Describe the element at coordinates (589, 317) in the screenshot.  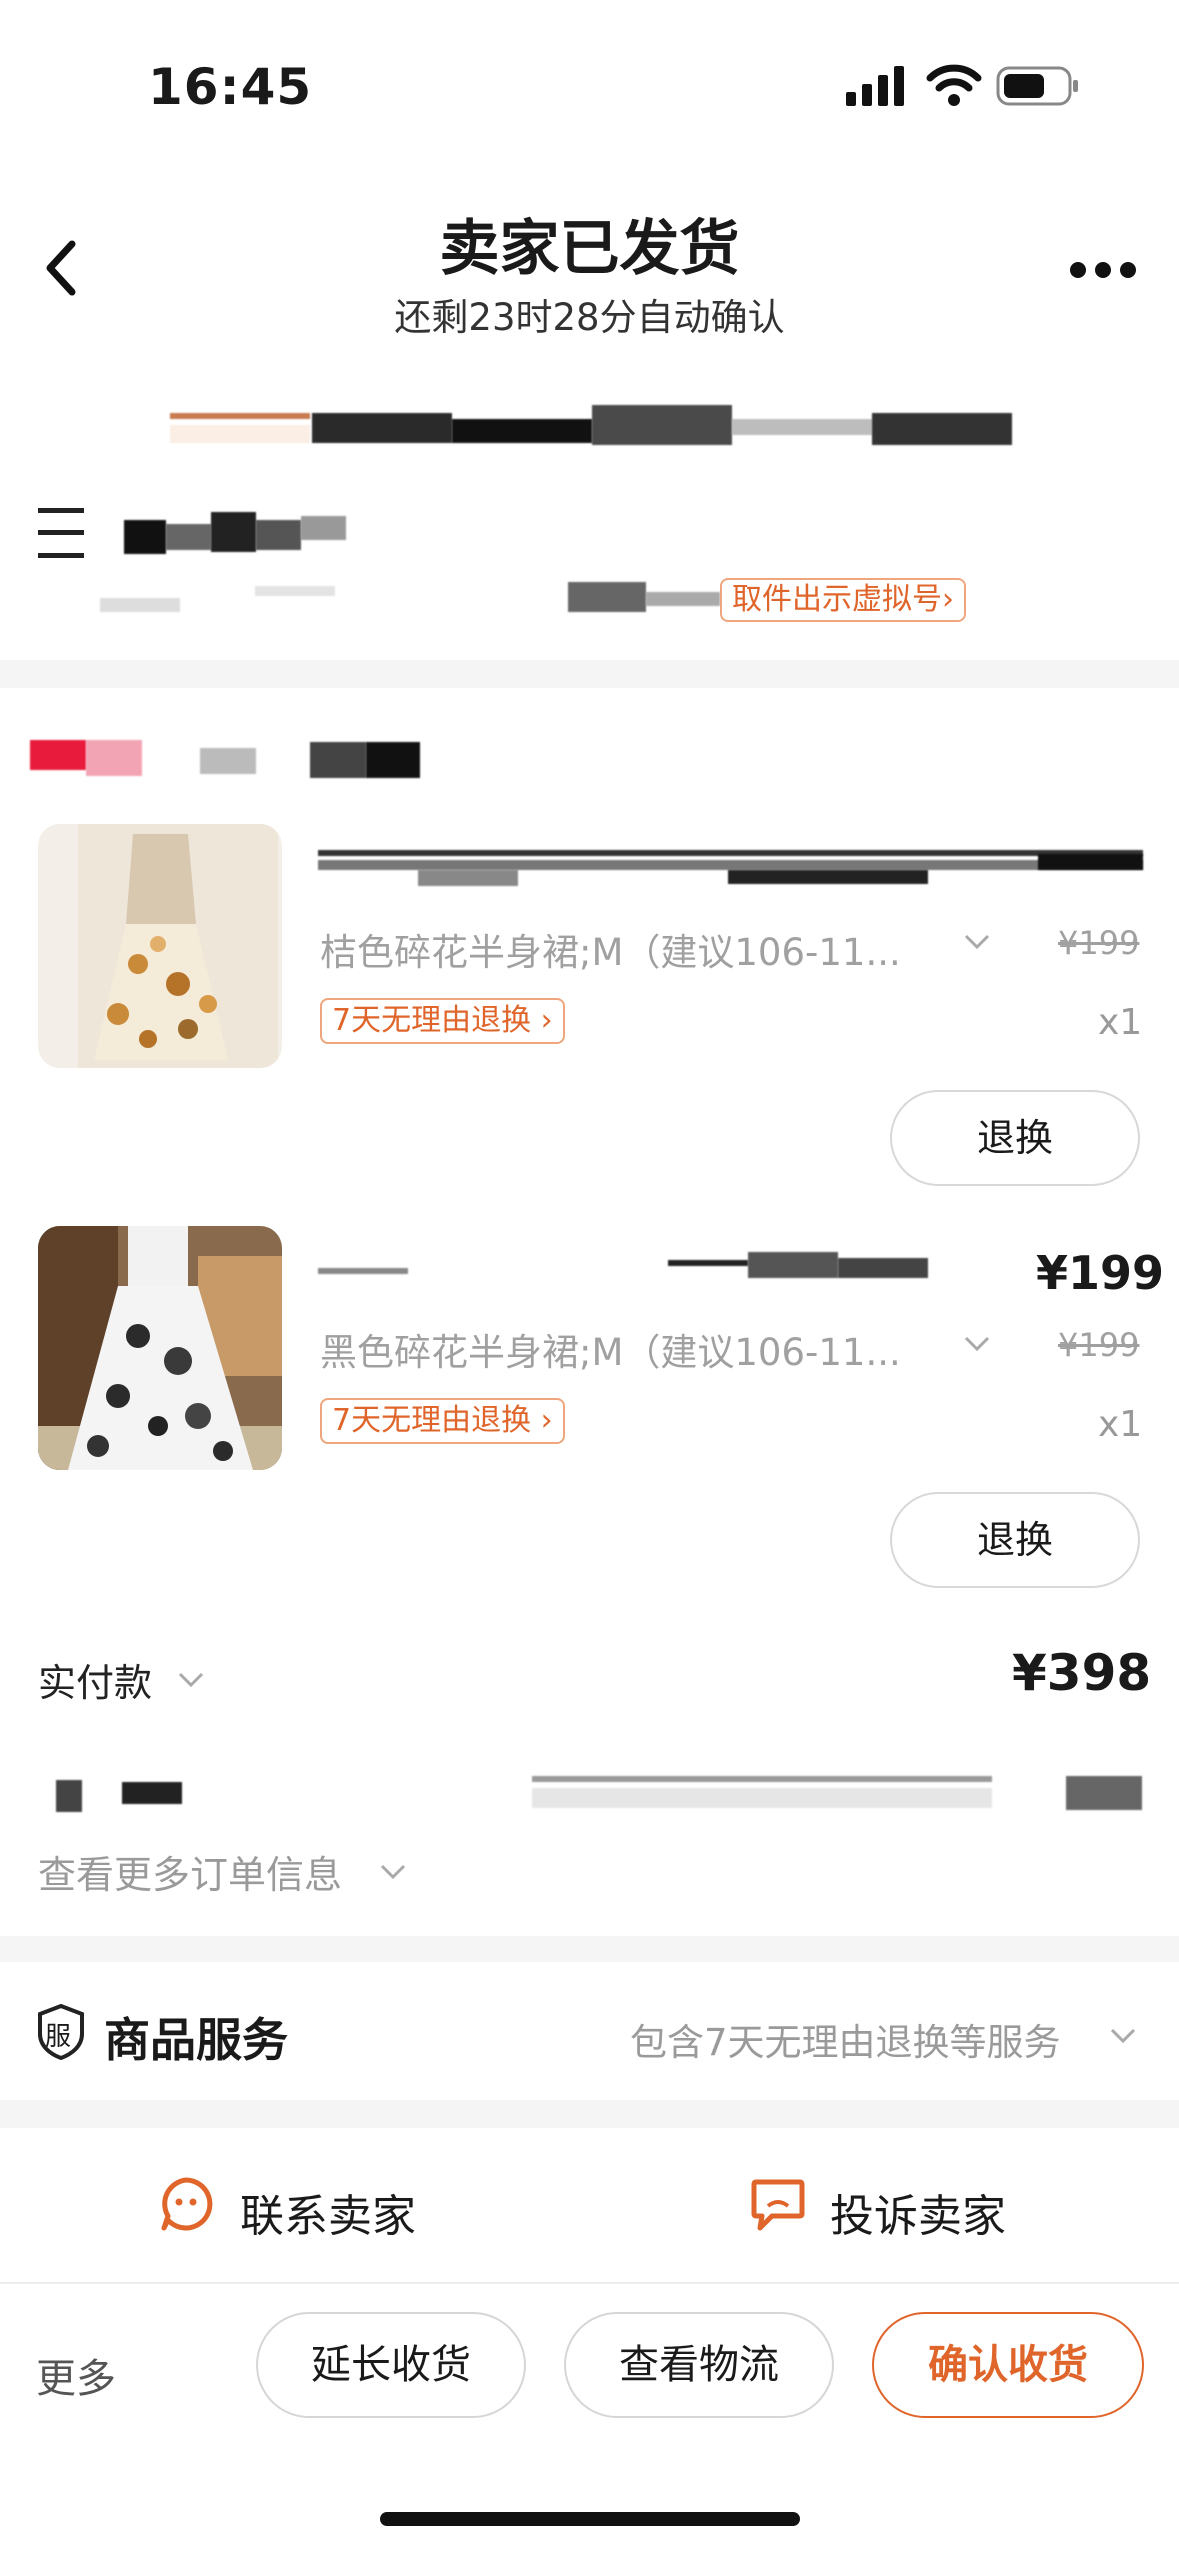
I see `auto-confirm-countdown: 还剩23时28分自动确认` at that location.